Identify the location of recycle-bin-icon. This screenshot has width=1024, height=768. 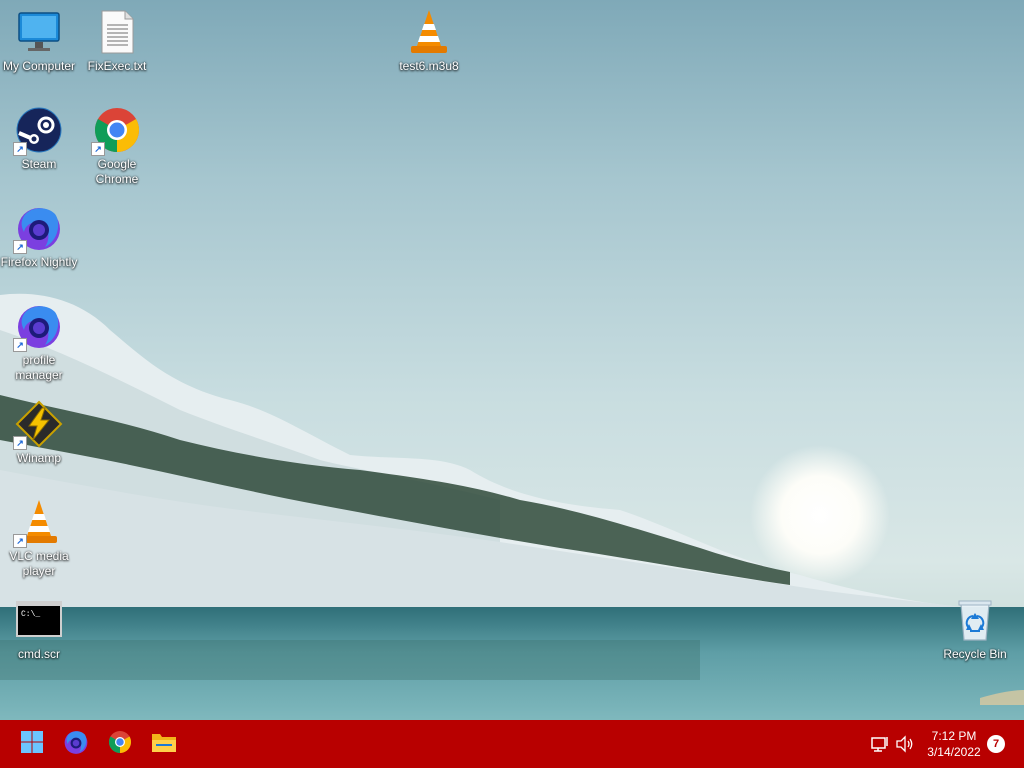
(975, 620).